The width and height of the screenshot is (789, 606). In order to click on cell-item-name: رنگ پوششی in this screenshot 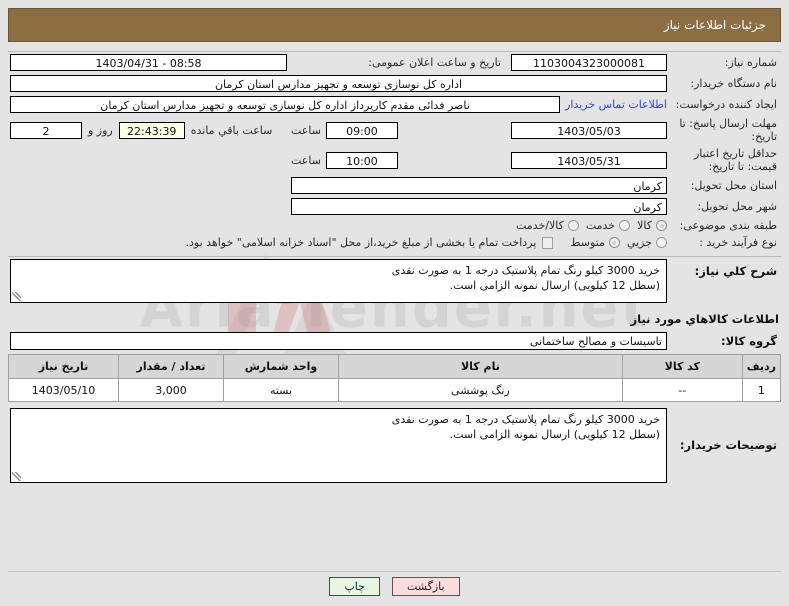, I will do `click(480, 390)`.